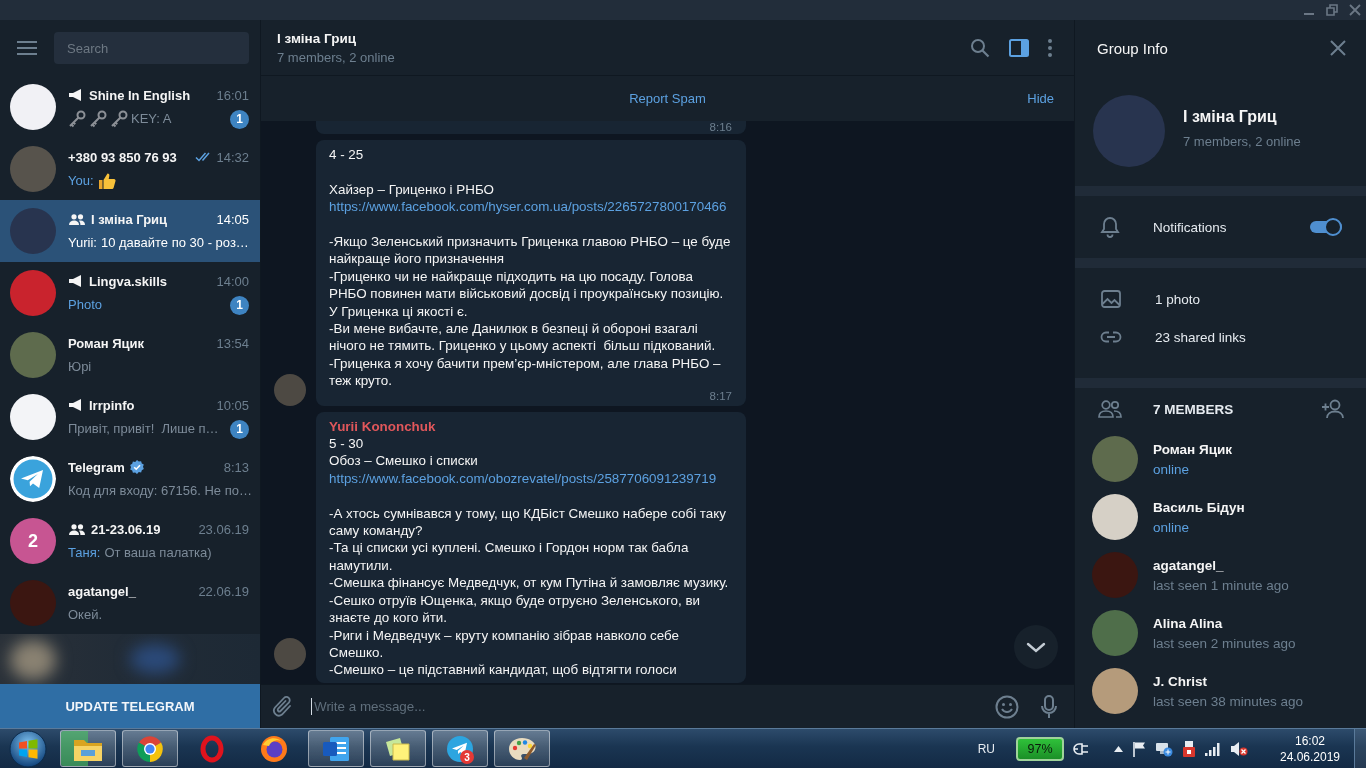  What do you see at coordinates (505, 644) in the screenshot?
I see `message-text: -Риги і Медведчук – круту компанію зібрав навколо себе Смешко.` at bounding box center [505, 644].